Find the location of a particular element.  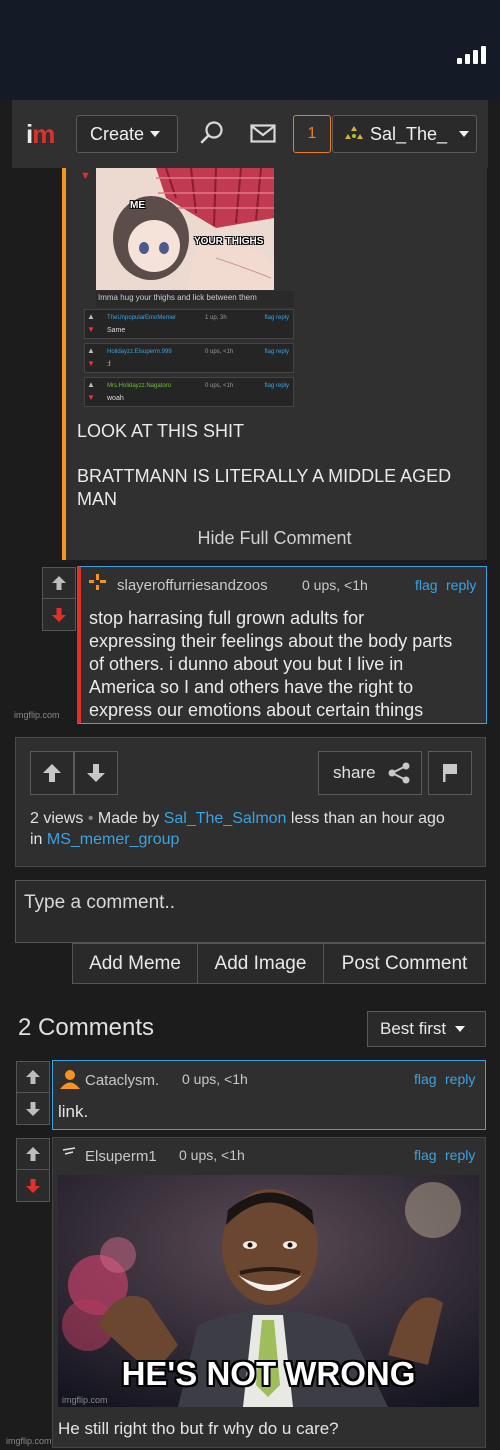

view-count: 2 views is located at coordinates (57, 818).